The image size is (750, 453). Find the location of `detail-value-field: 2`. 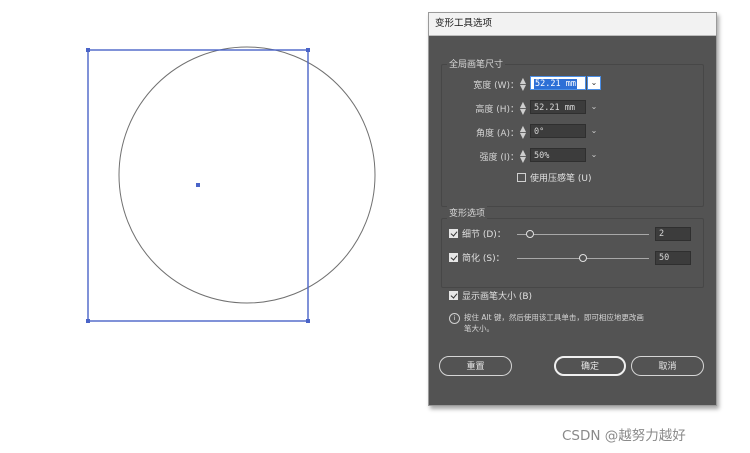

detail-value-field: 2 is located at coordinates (673, 234).